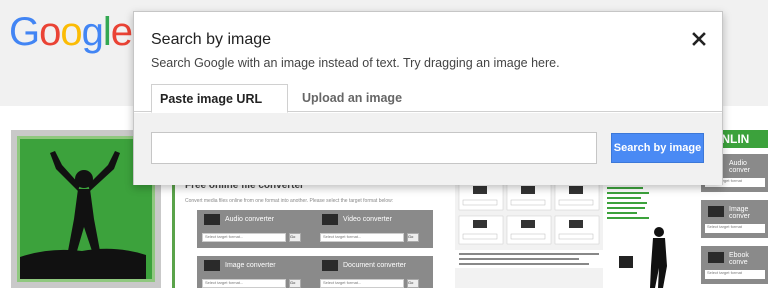 The image size is (768, 299). What do you see at coordinates (657, 148) in the screenshot?
I see `search-by-image-button: Search by image` at bounding box center [657, 148].